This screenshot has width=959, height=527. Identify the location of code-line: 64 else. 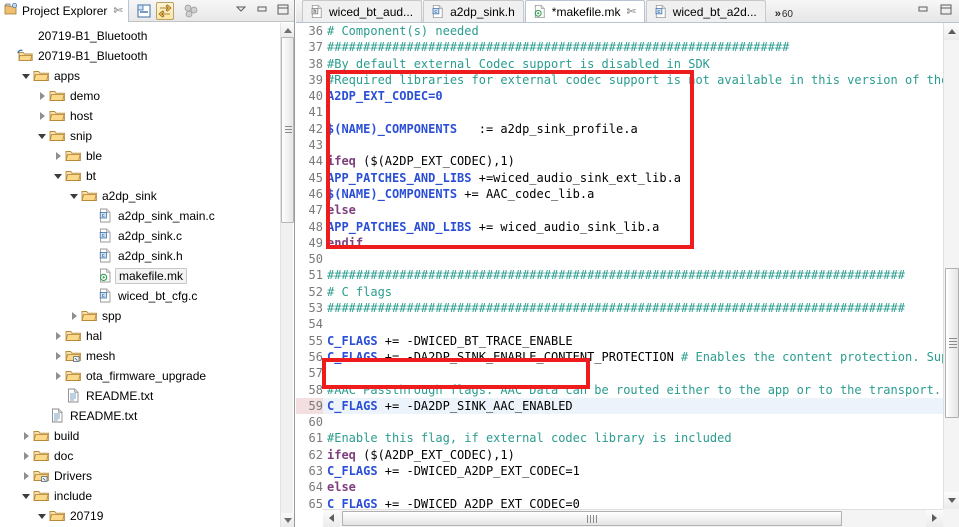
(619, 487).